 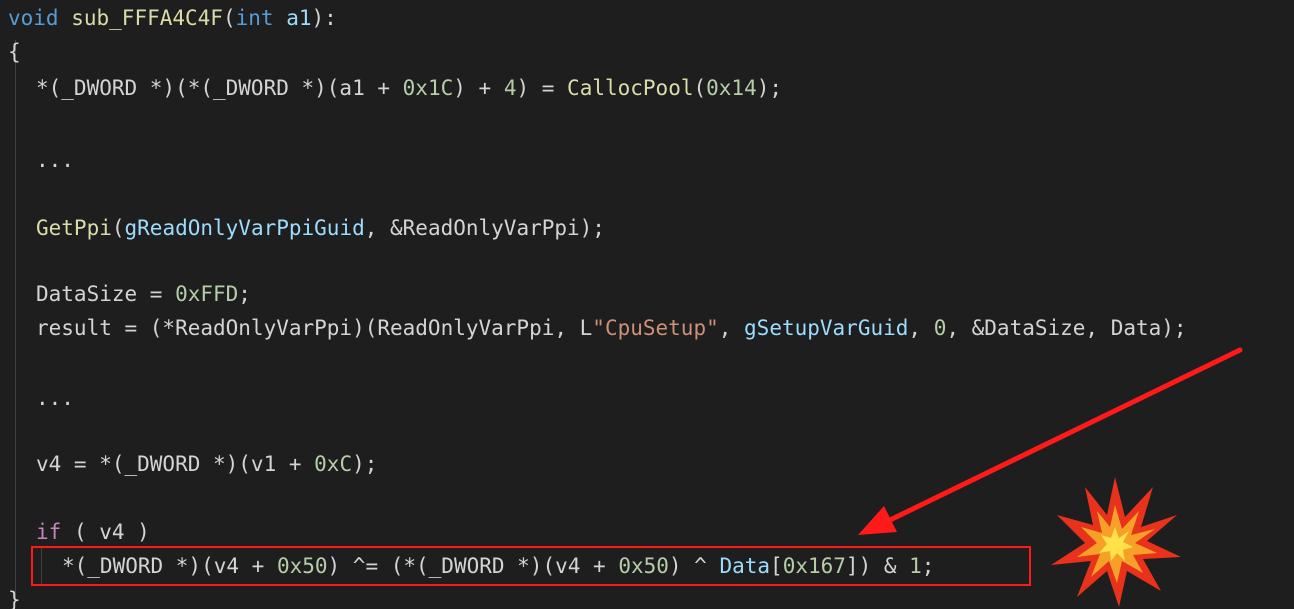 I want to click on code-text: DataSize =, so click(x=106, y=294).